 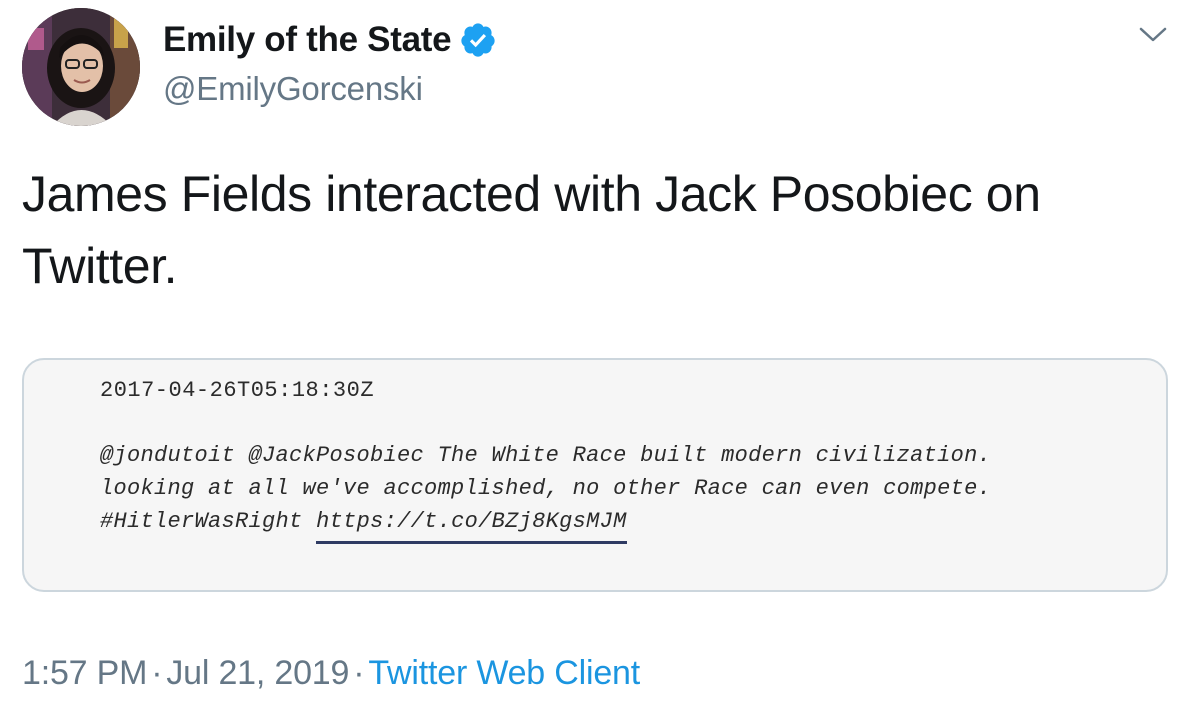 What do you see at coordinates (478, 40) in the screenshot?
I see `verified-badge-icon` at bounding box center [478, 40].